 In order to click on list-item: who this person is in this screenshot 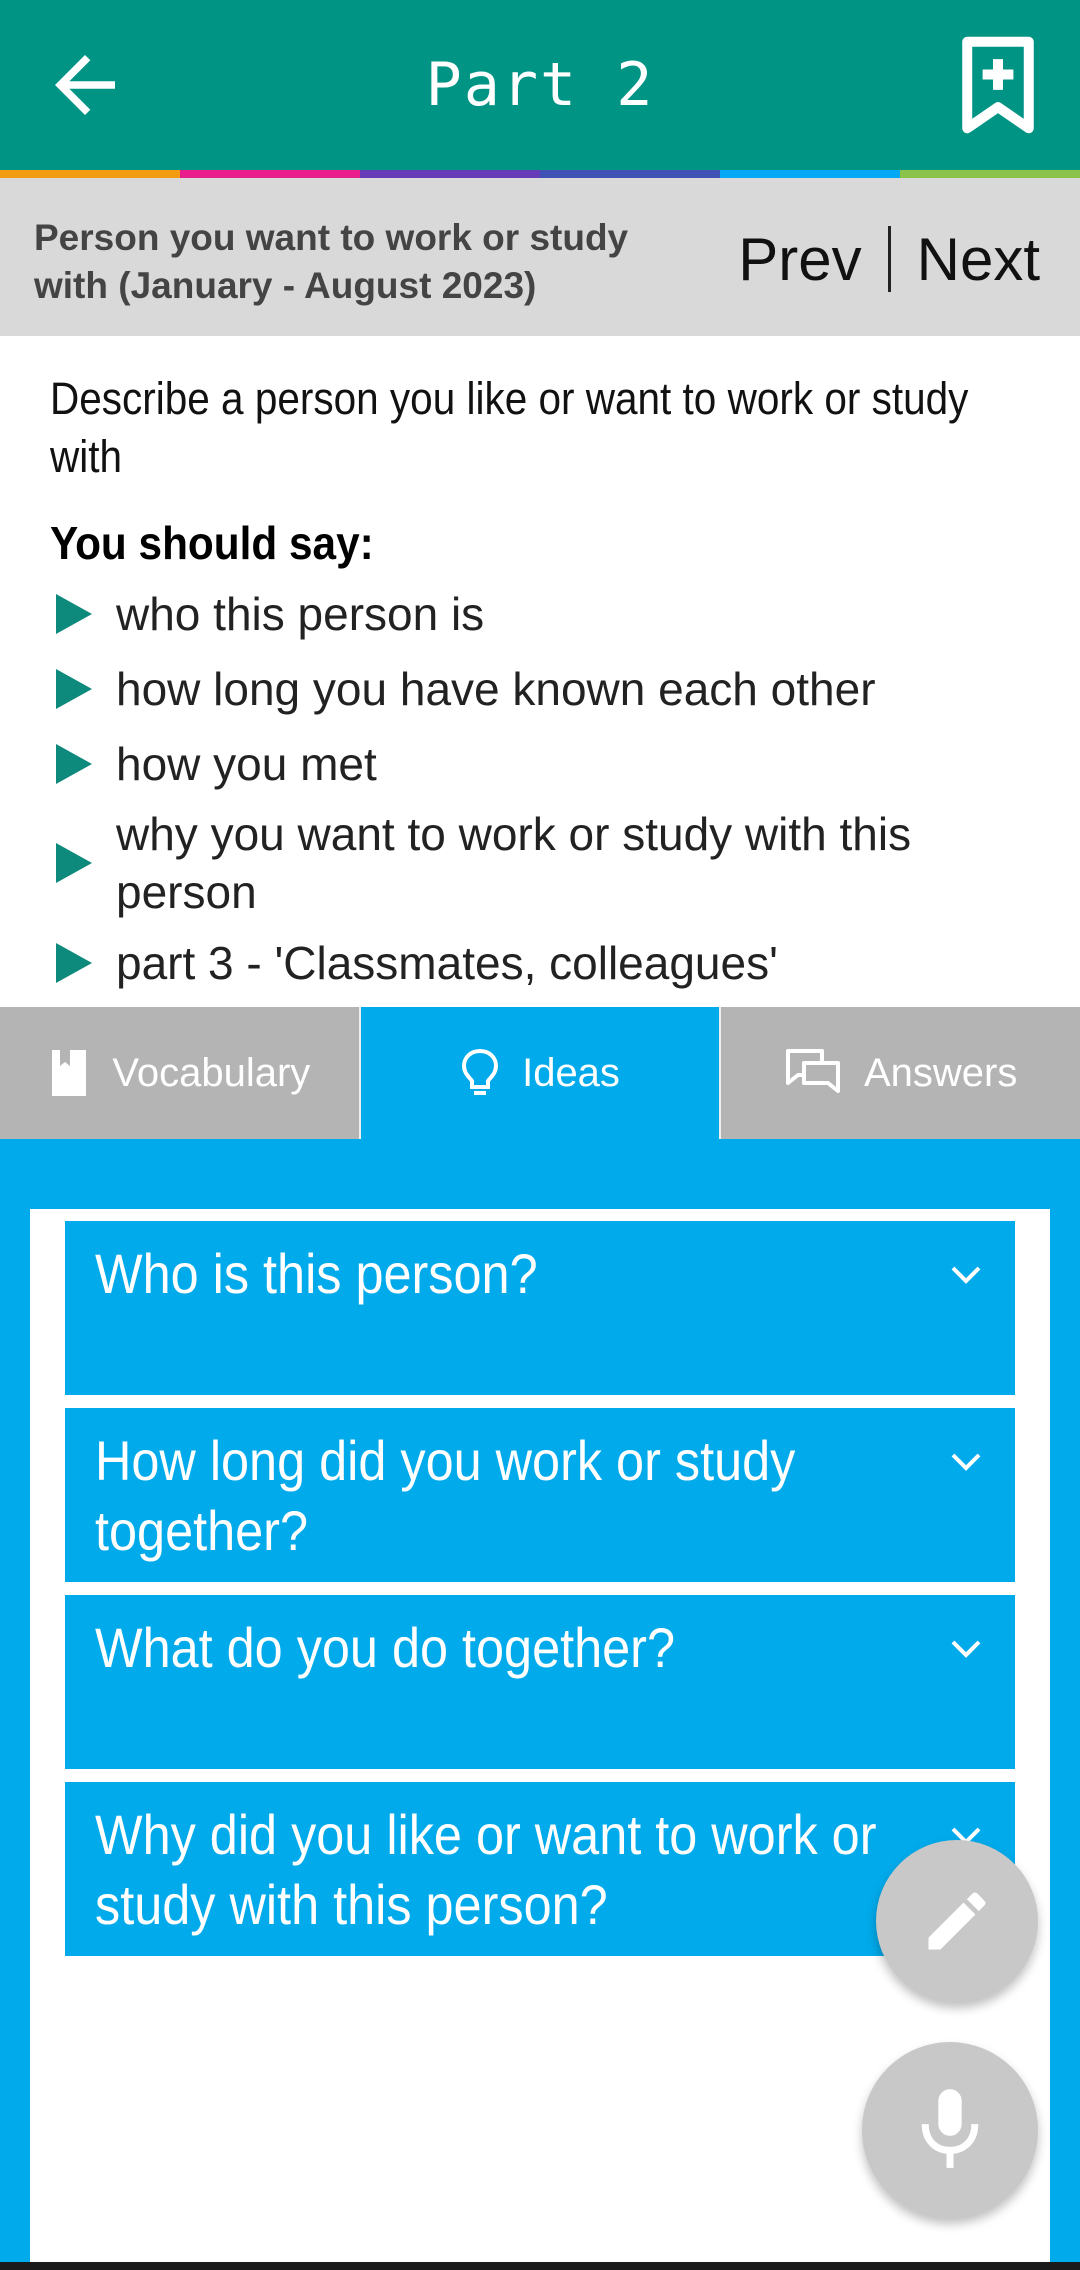, I will do `click(550, 613)`.